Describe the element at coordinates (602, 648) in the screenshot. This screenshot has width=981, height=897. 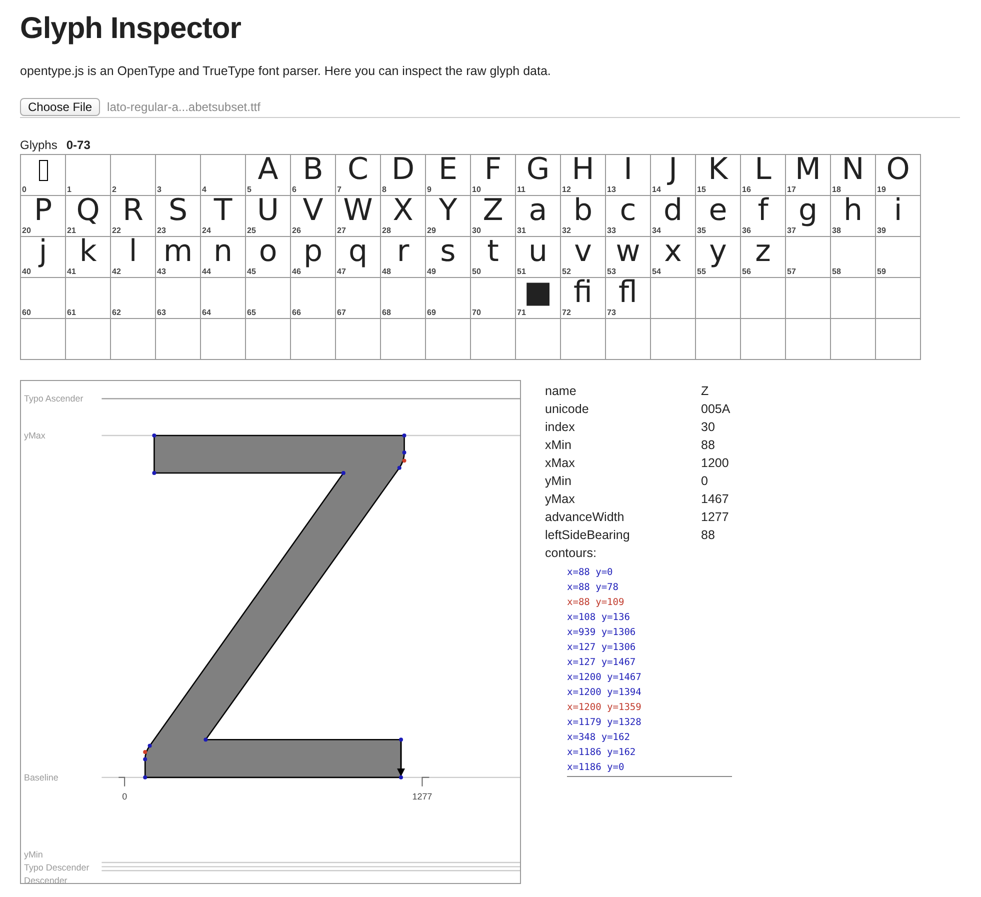
I see `contour-point-text: x=127 y=1306` at that location.